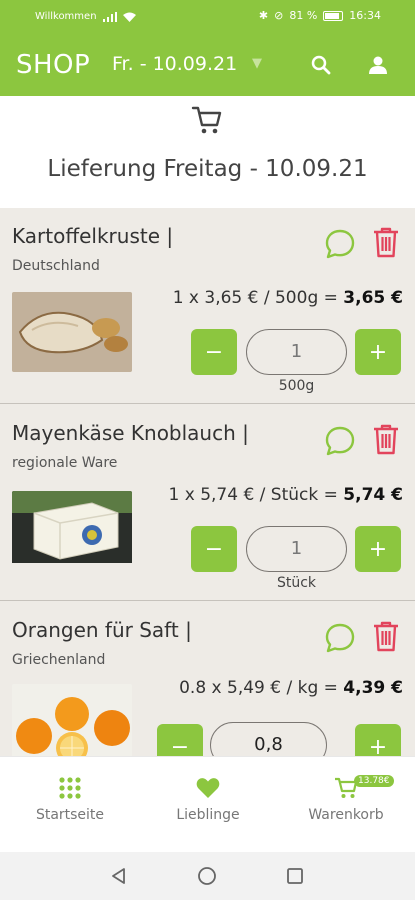 The image size is (415, 900). What do you see at coordinates (346, 815) in the screenshot?
I see `nav-cart-label: Warenkorb` at bounding box center [346, 815].